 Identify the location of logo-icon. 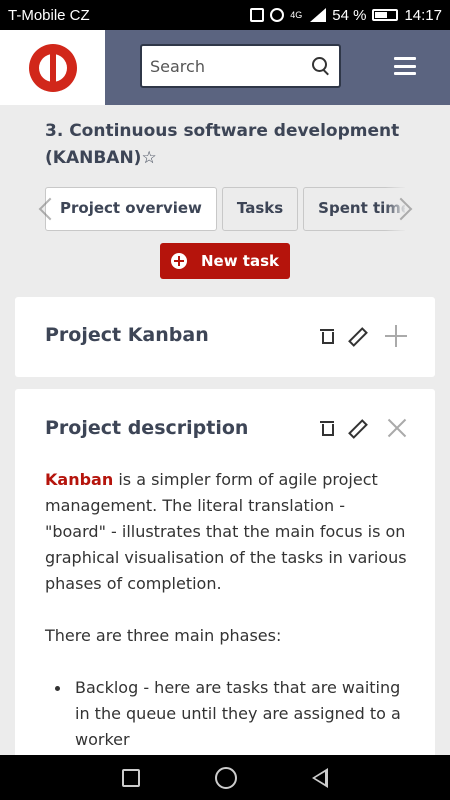
(52, 67).